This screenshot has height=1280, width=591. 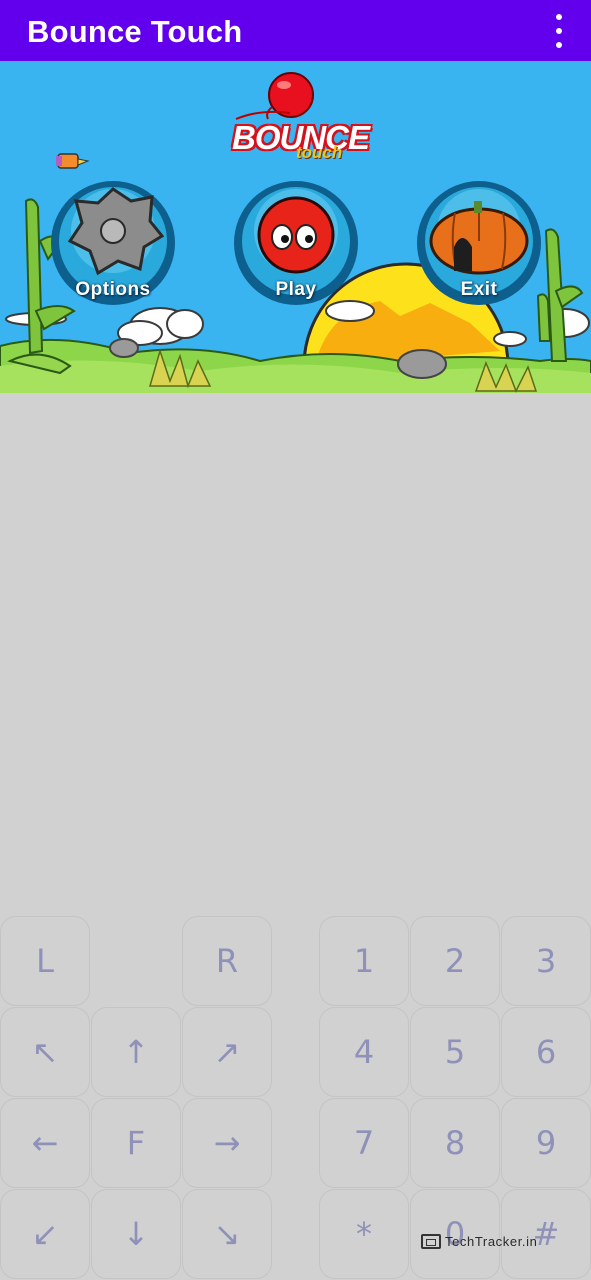 I want to click on watermark-text: TechTracker.in, so click(x=491, y=1241).